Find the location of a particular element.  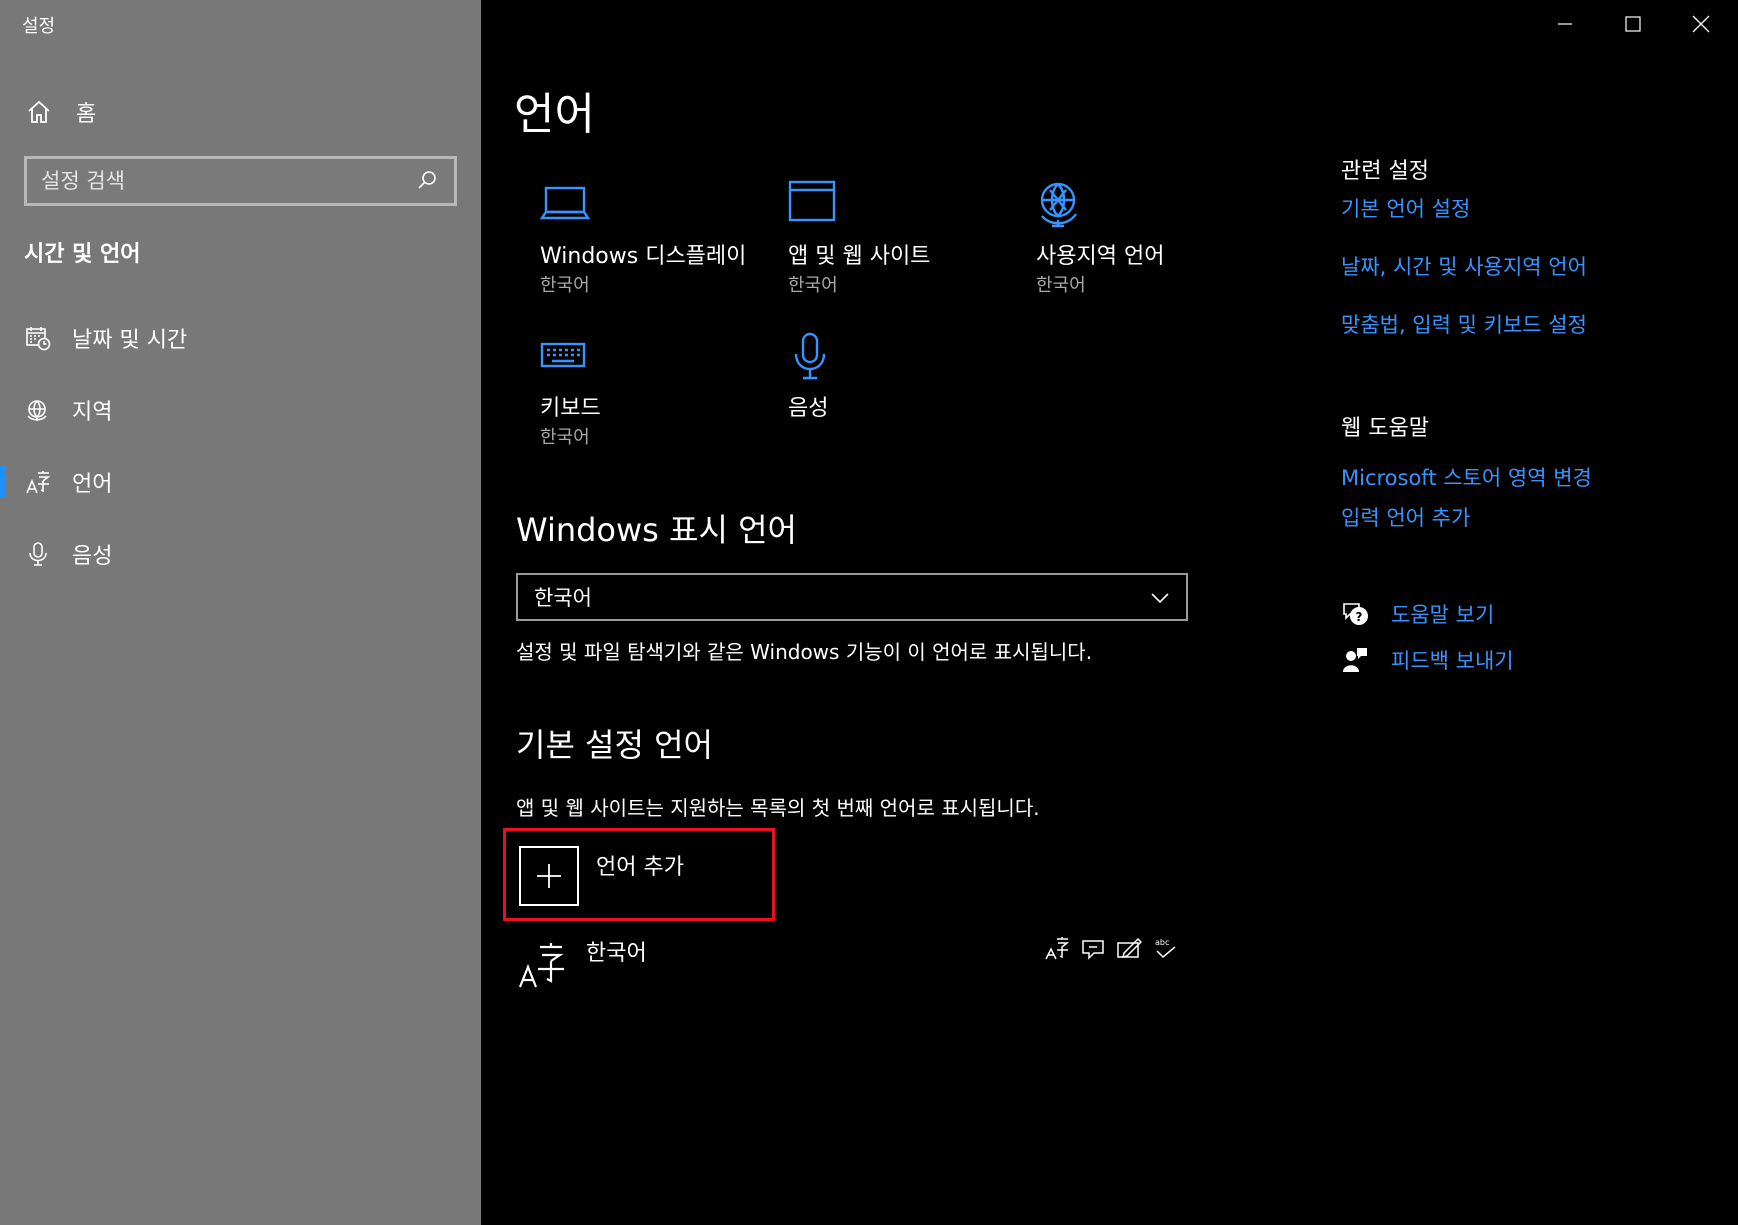

section-title: 시간 및 언어 is located at coordinates (82, 254).